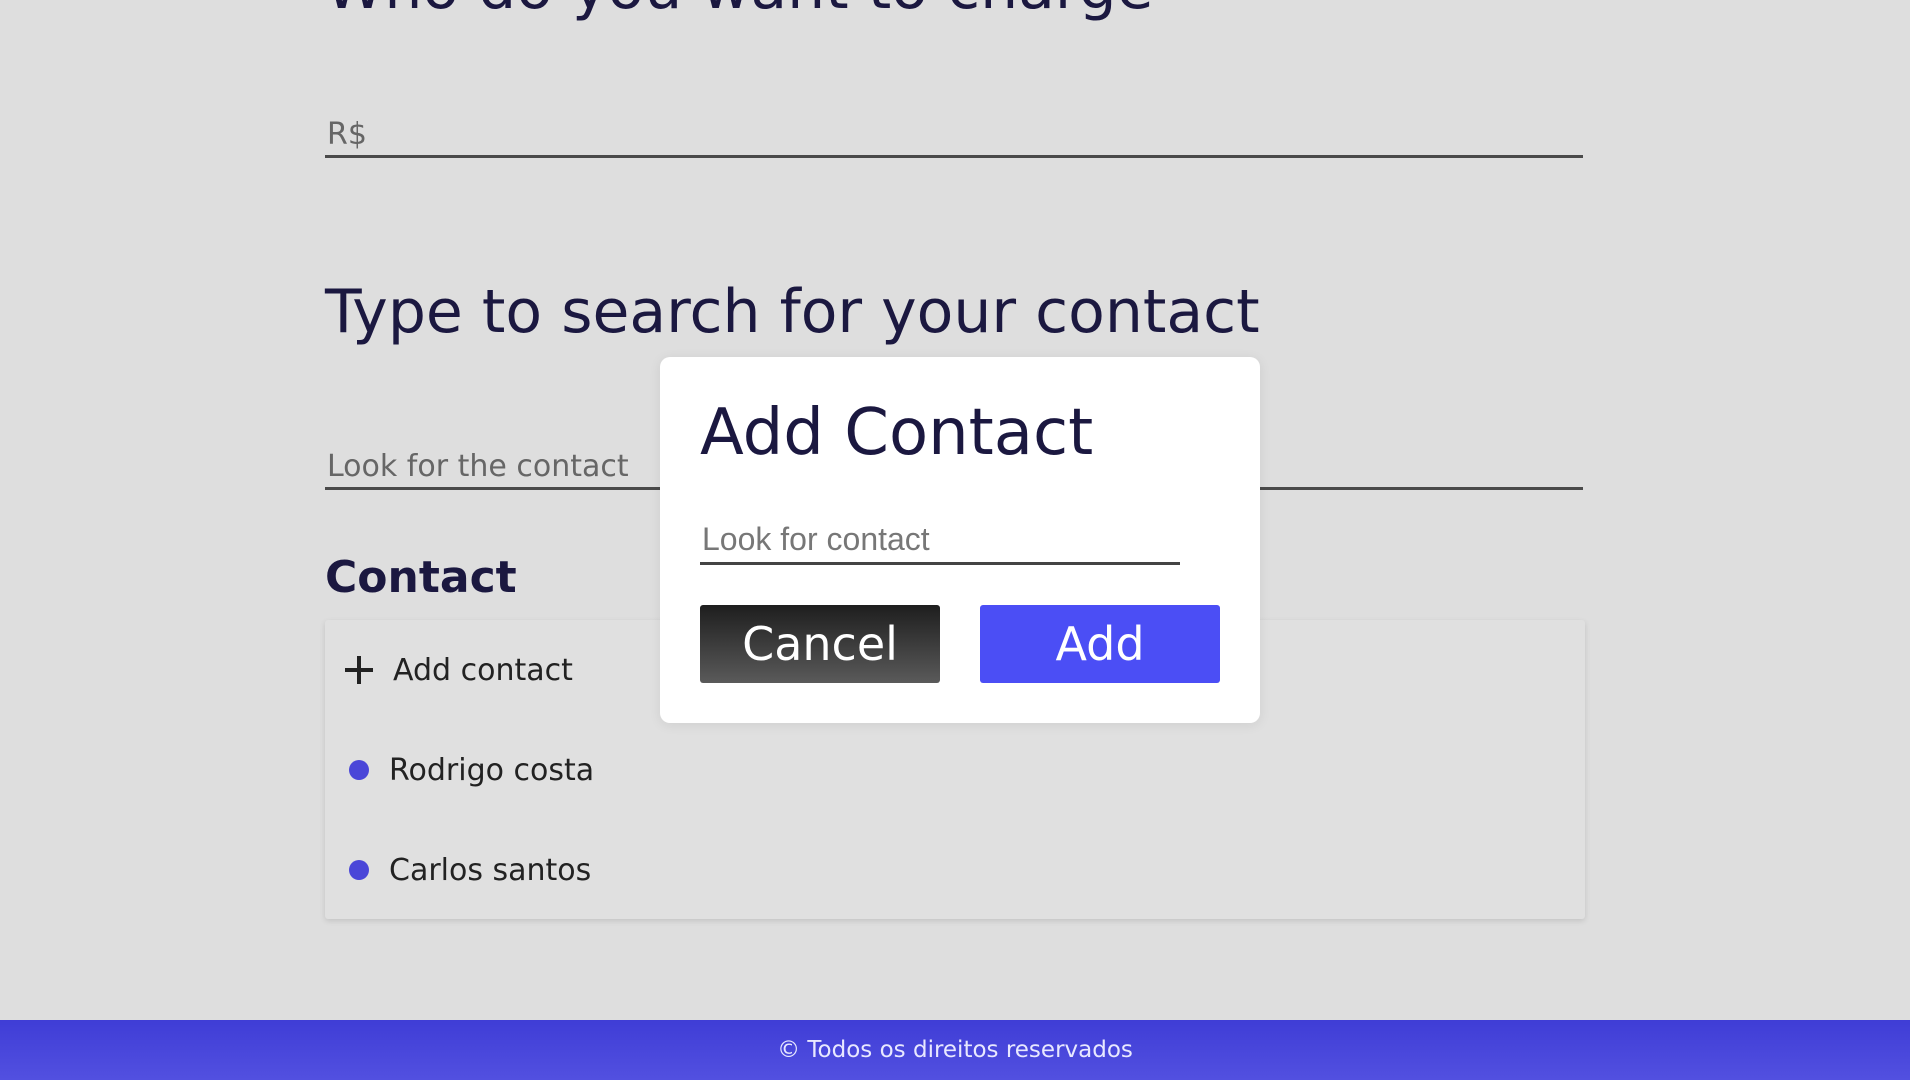 Image resolution: width=1910 pixels, height=1080 pixels. What do you see at coordinates (954, 136) in the screenshot?
I see `amount-input` at bounding box center [954, 136].